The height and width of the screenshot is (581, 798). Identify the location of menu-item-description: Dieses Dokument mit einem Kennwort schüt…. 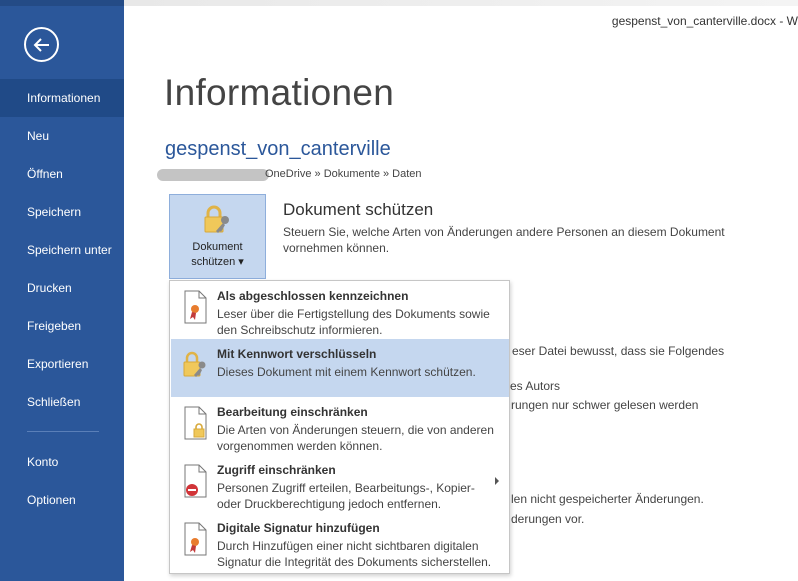
(346, 372).